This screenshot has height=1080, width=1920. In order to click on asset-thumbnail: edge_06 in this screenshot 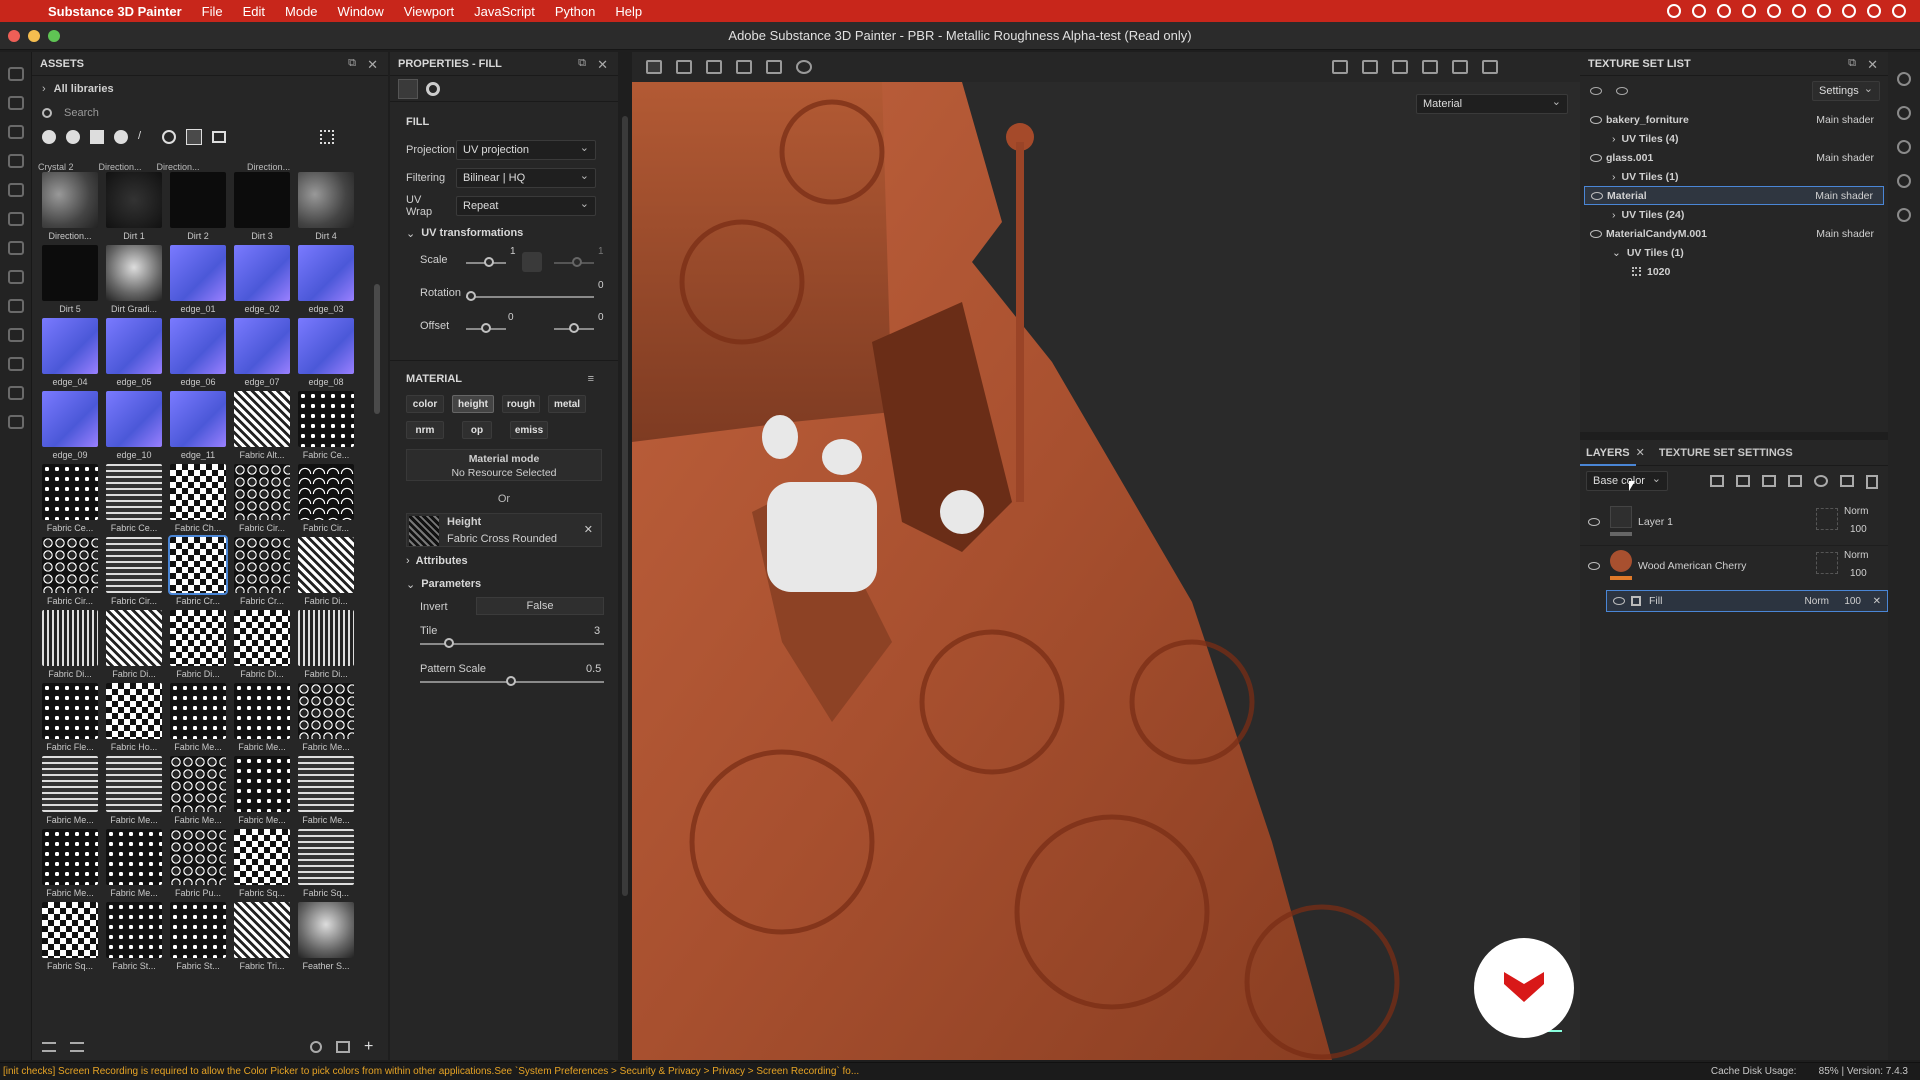, I will do `click(198, 352)`.